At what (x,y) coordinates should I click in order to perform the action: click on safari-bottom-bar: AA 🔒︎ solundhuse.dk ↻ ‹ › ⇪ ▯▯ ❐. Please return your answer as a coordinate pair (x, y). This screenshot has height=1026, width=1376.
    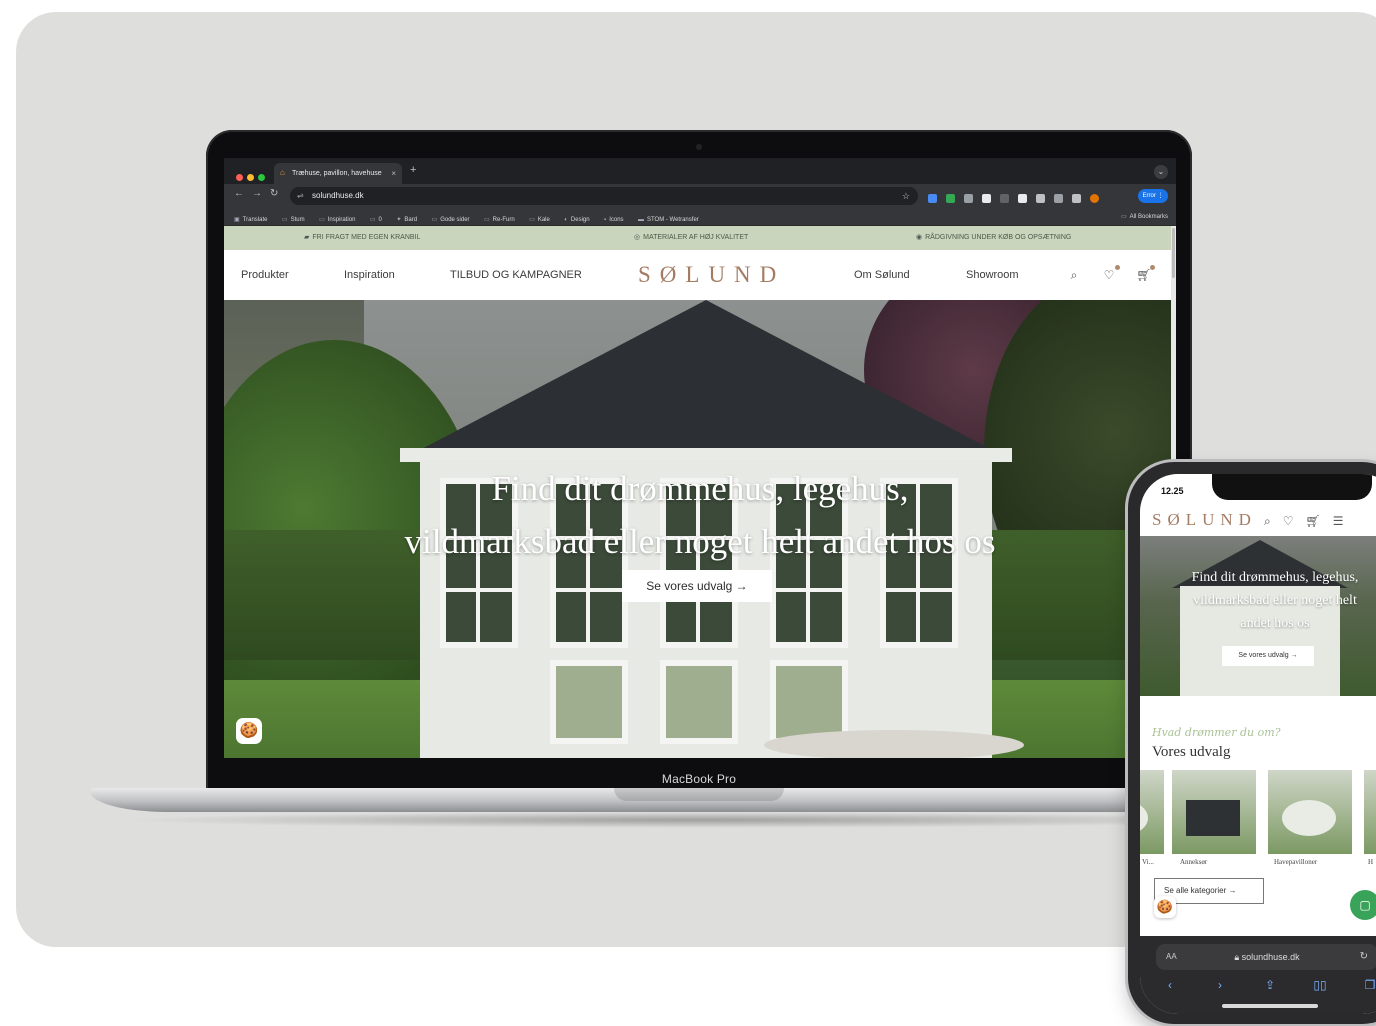
    Looking at the image, I should click on (1258, 975).